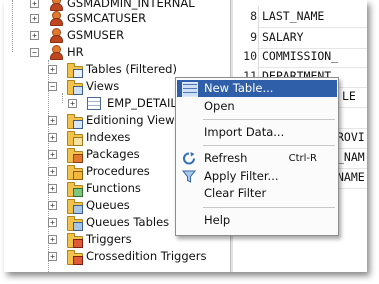 The image size is (379, 284). What do you see at coordinates (131, 69) in the screenshot?
I see `tree-item-label: Tables (Filtered)` at bounding box center [131, 69].